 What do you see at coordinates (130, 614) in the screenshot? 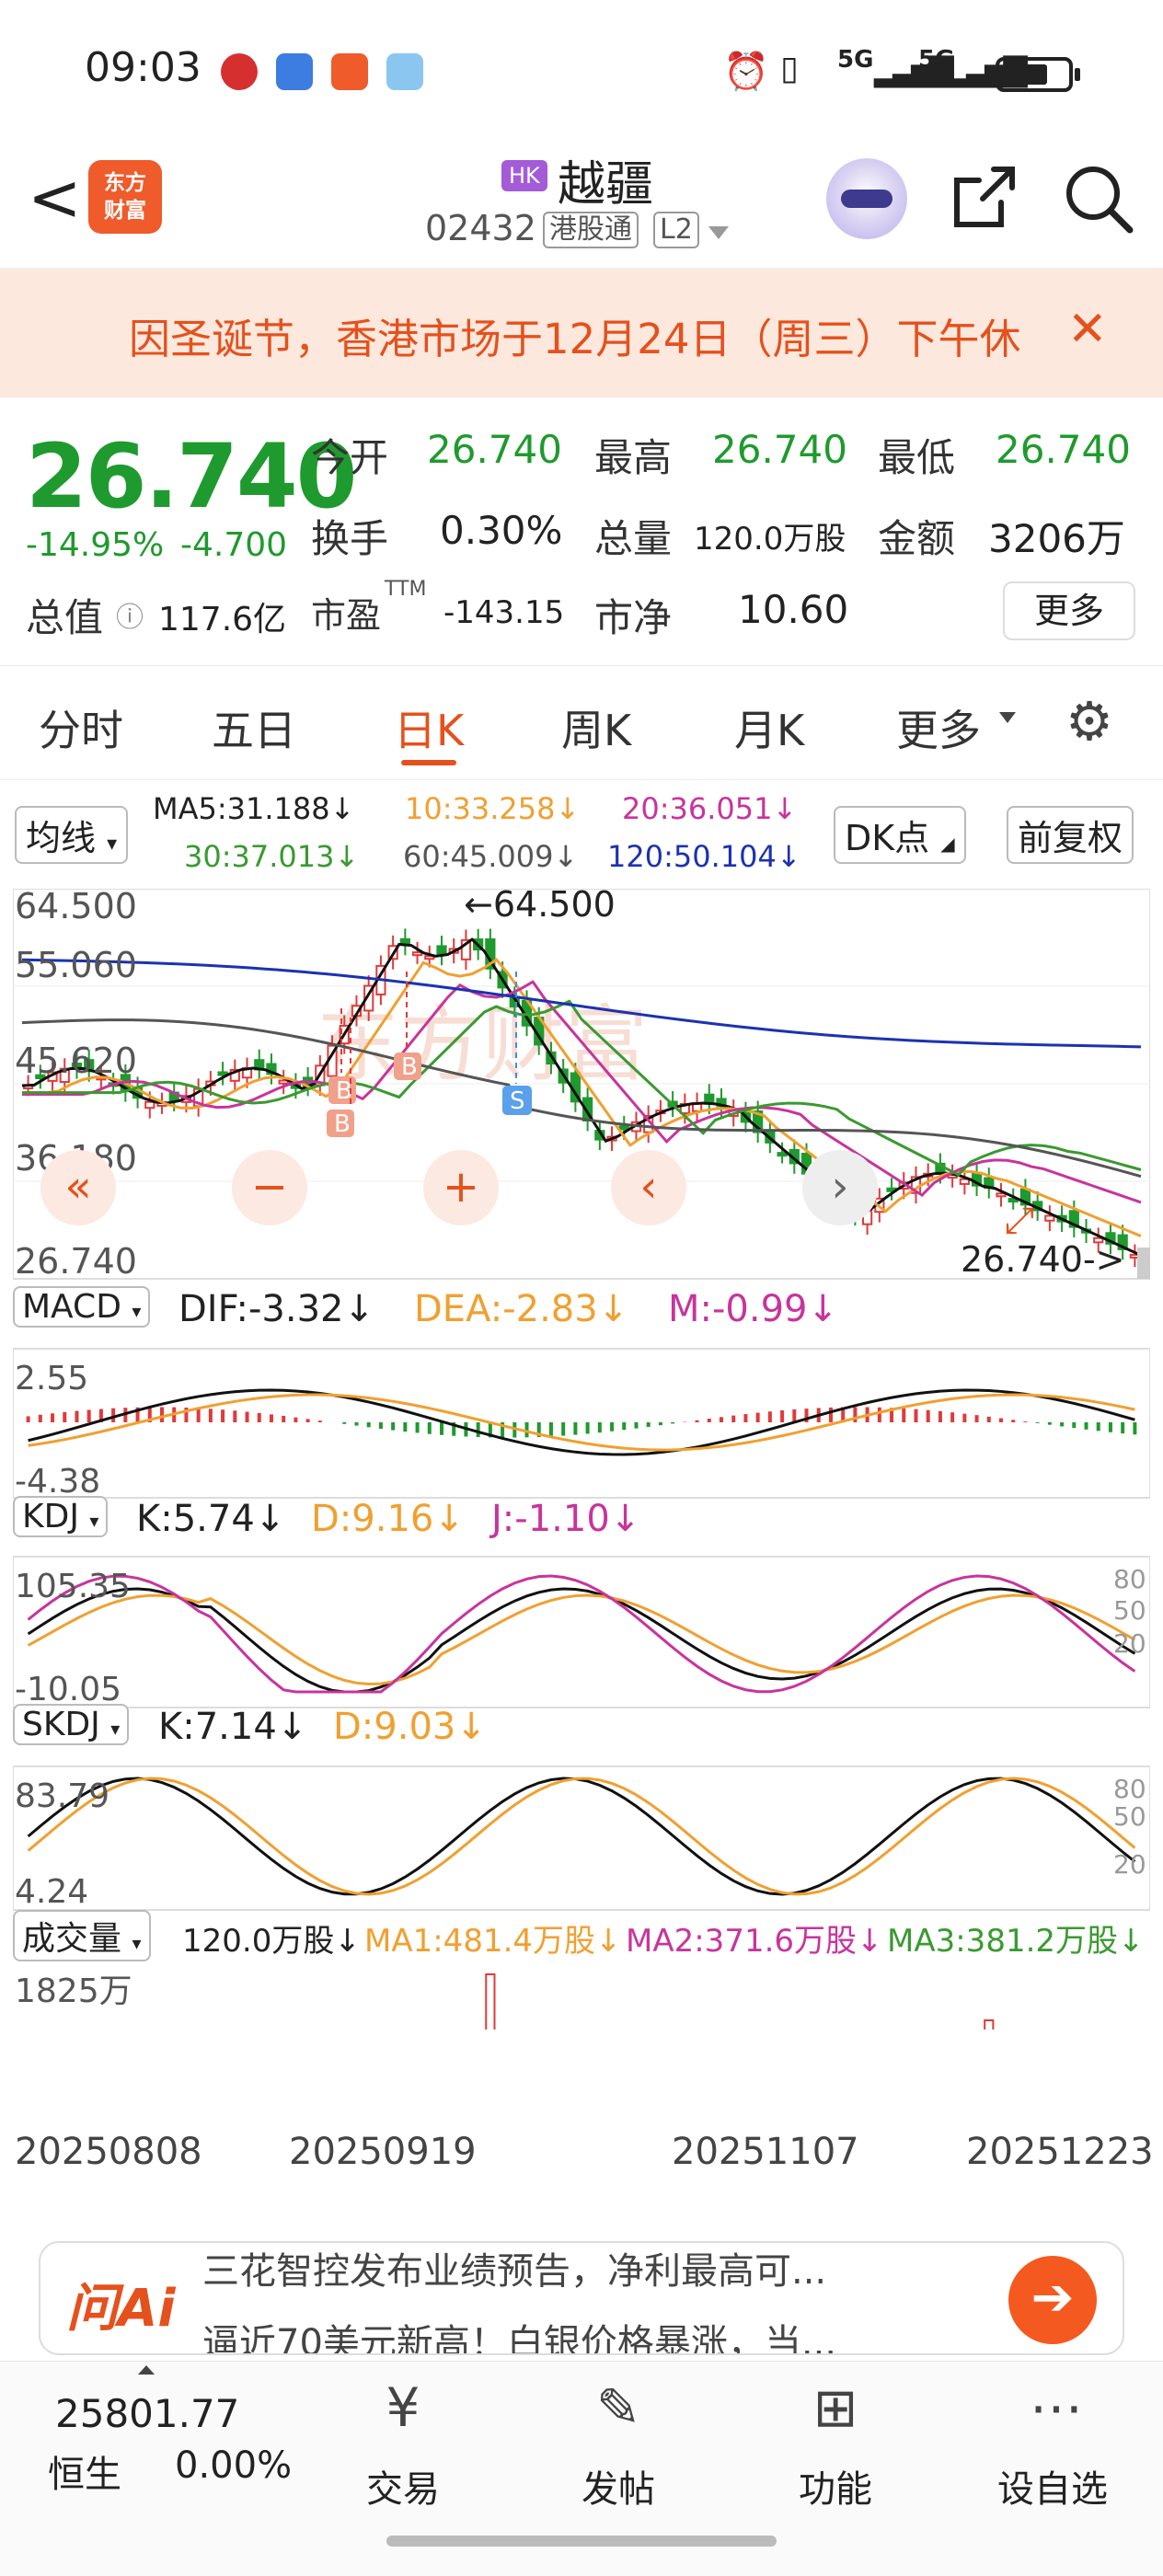
I see `info-icon: ⓘ` at bounding box center [130, 614].